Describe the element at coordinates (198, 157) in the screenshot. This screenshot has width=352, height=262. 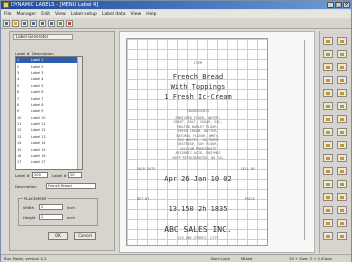
I see `ingredient-line: KEEP REFRIGERATED, NO CAL` at that location.